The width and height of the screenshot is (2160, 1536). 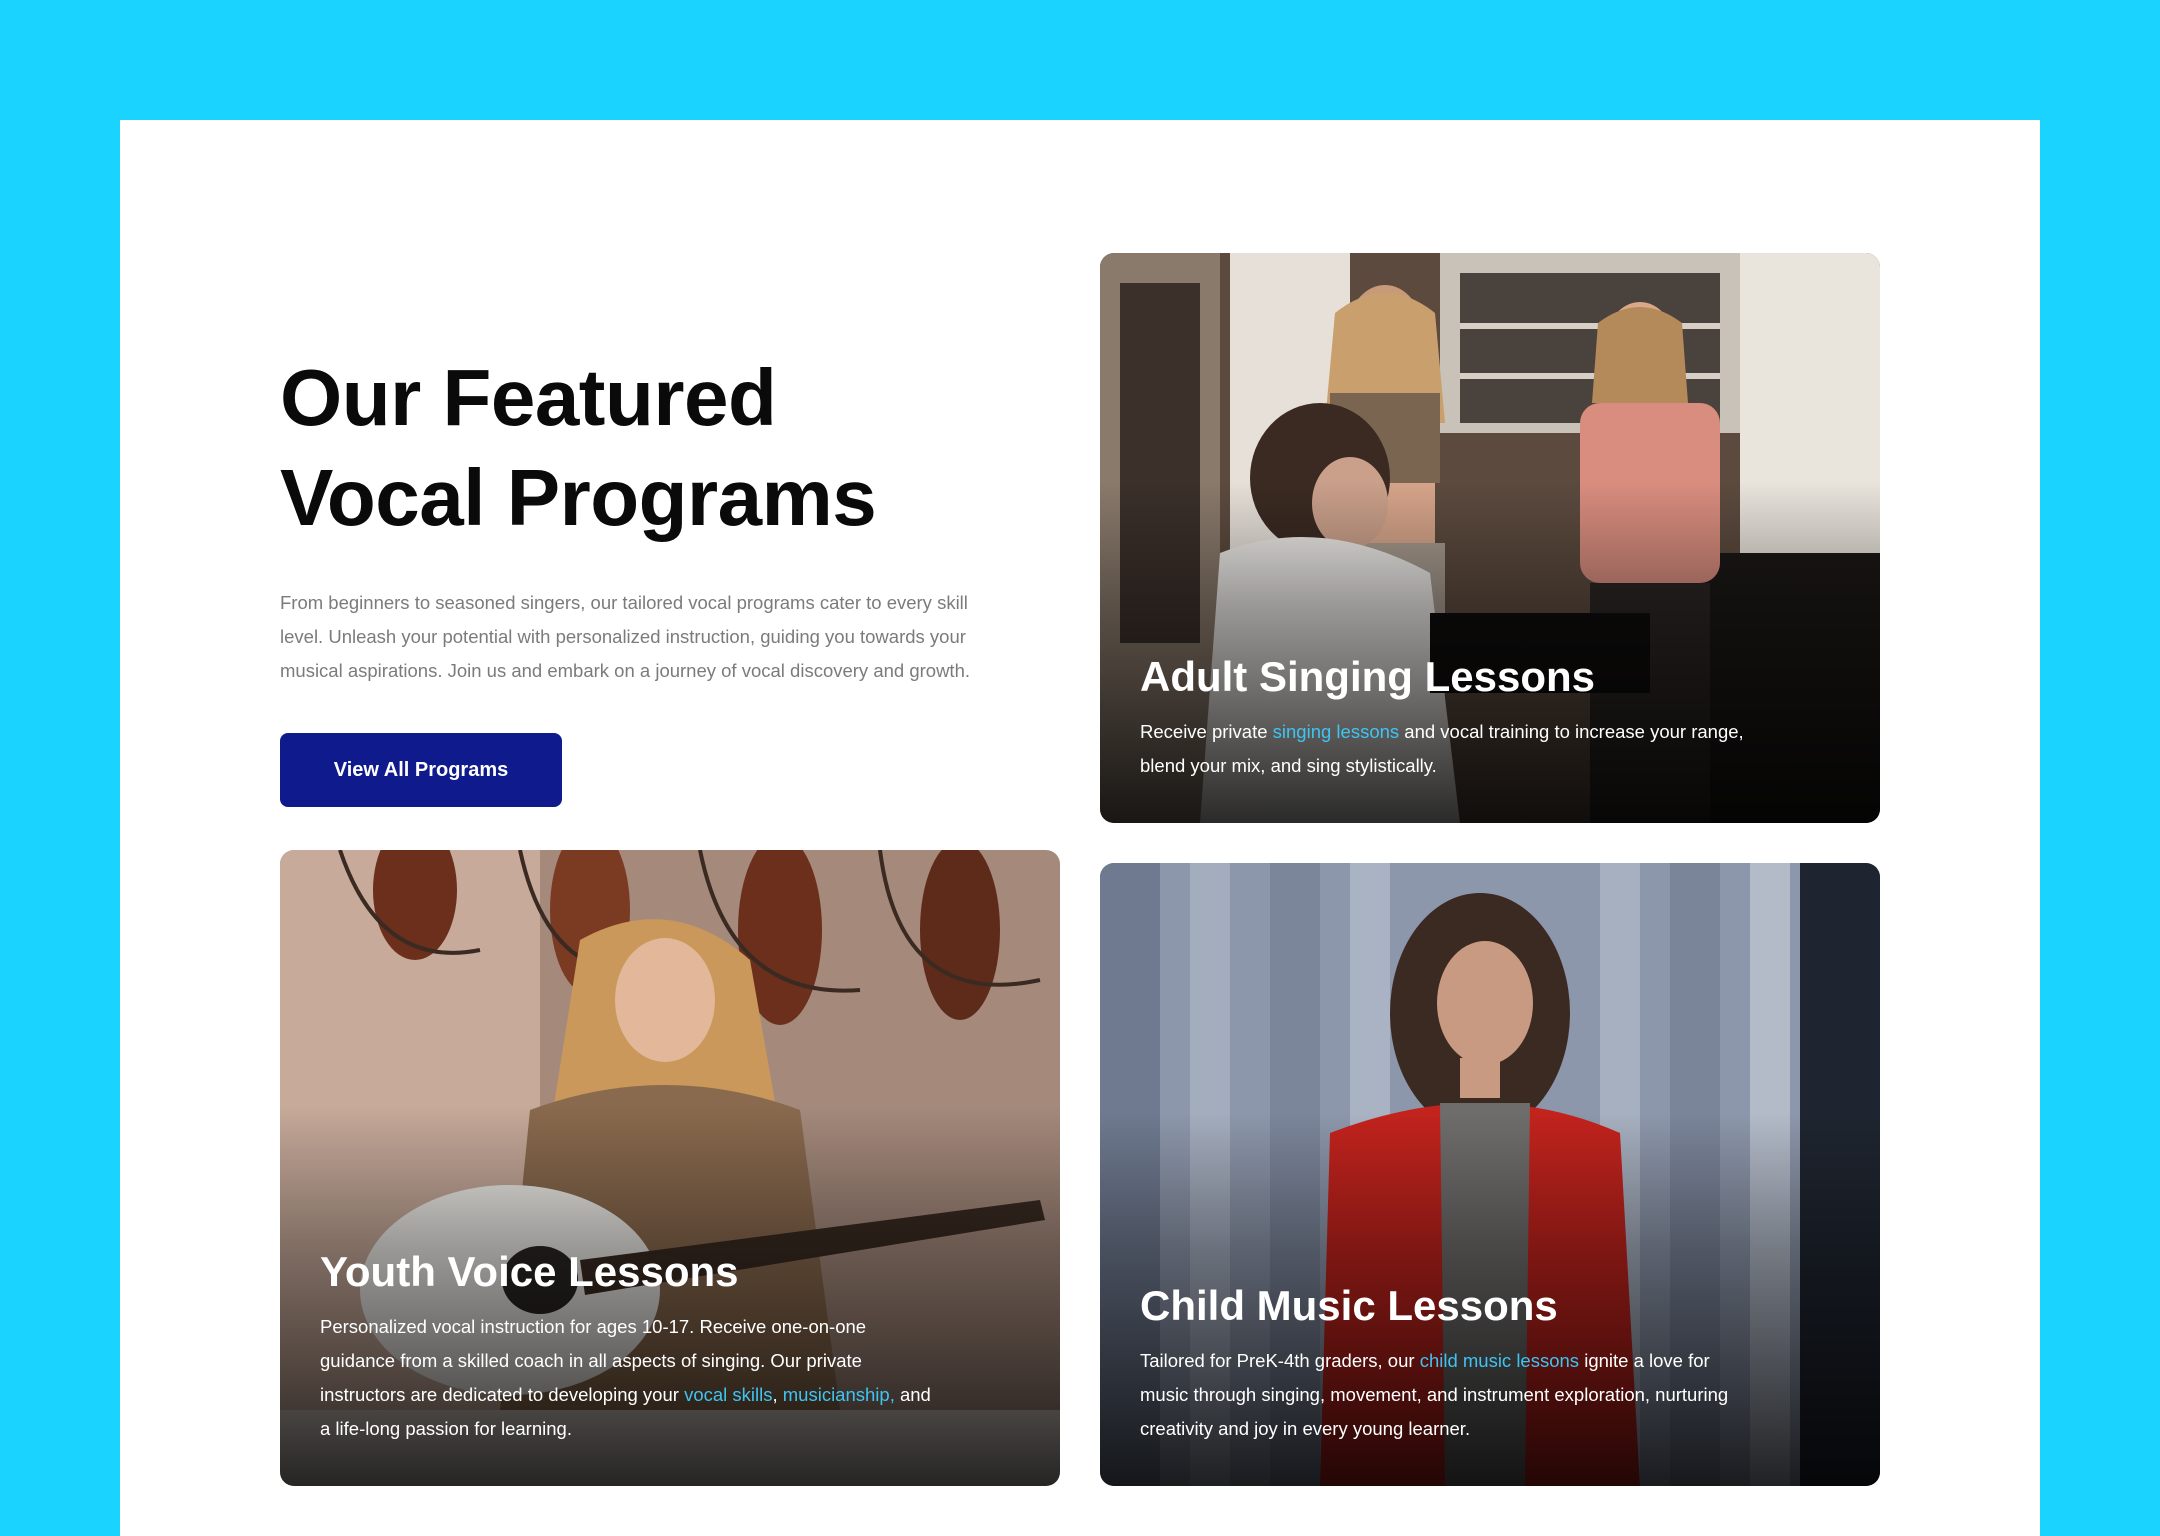 I want to click on adult-desc-text: Receive private, so click(x=1206, y=731).